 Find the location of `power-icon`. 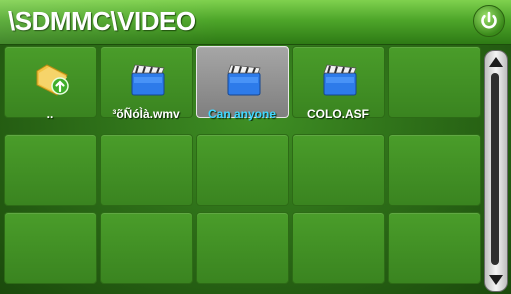

power-icon is located at coordinates (489, 20).